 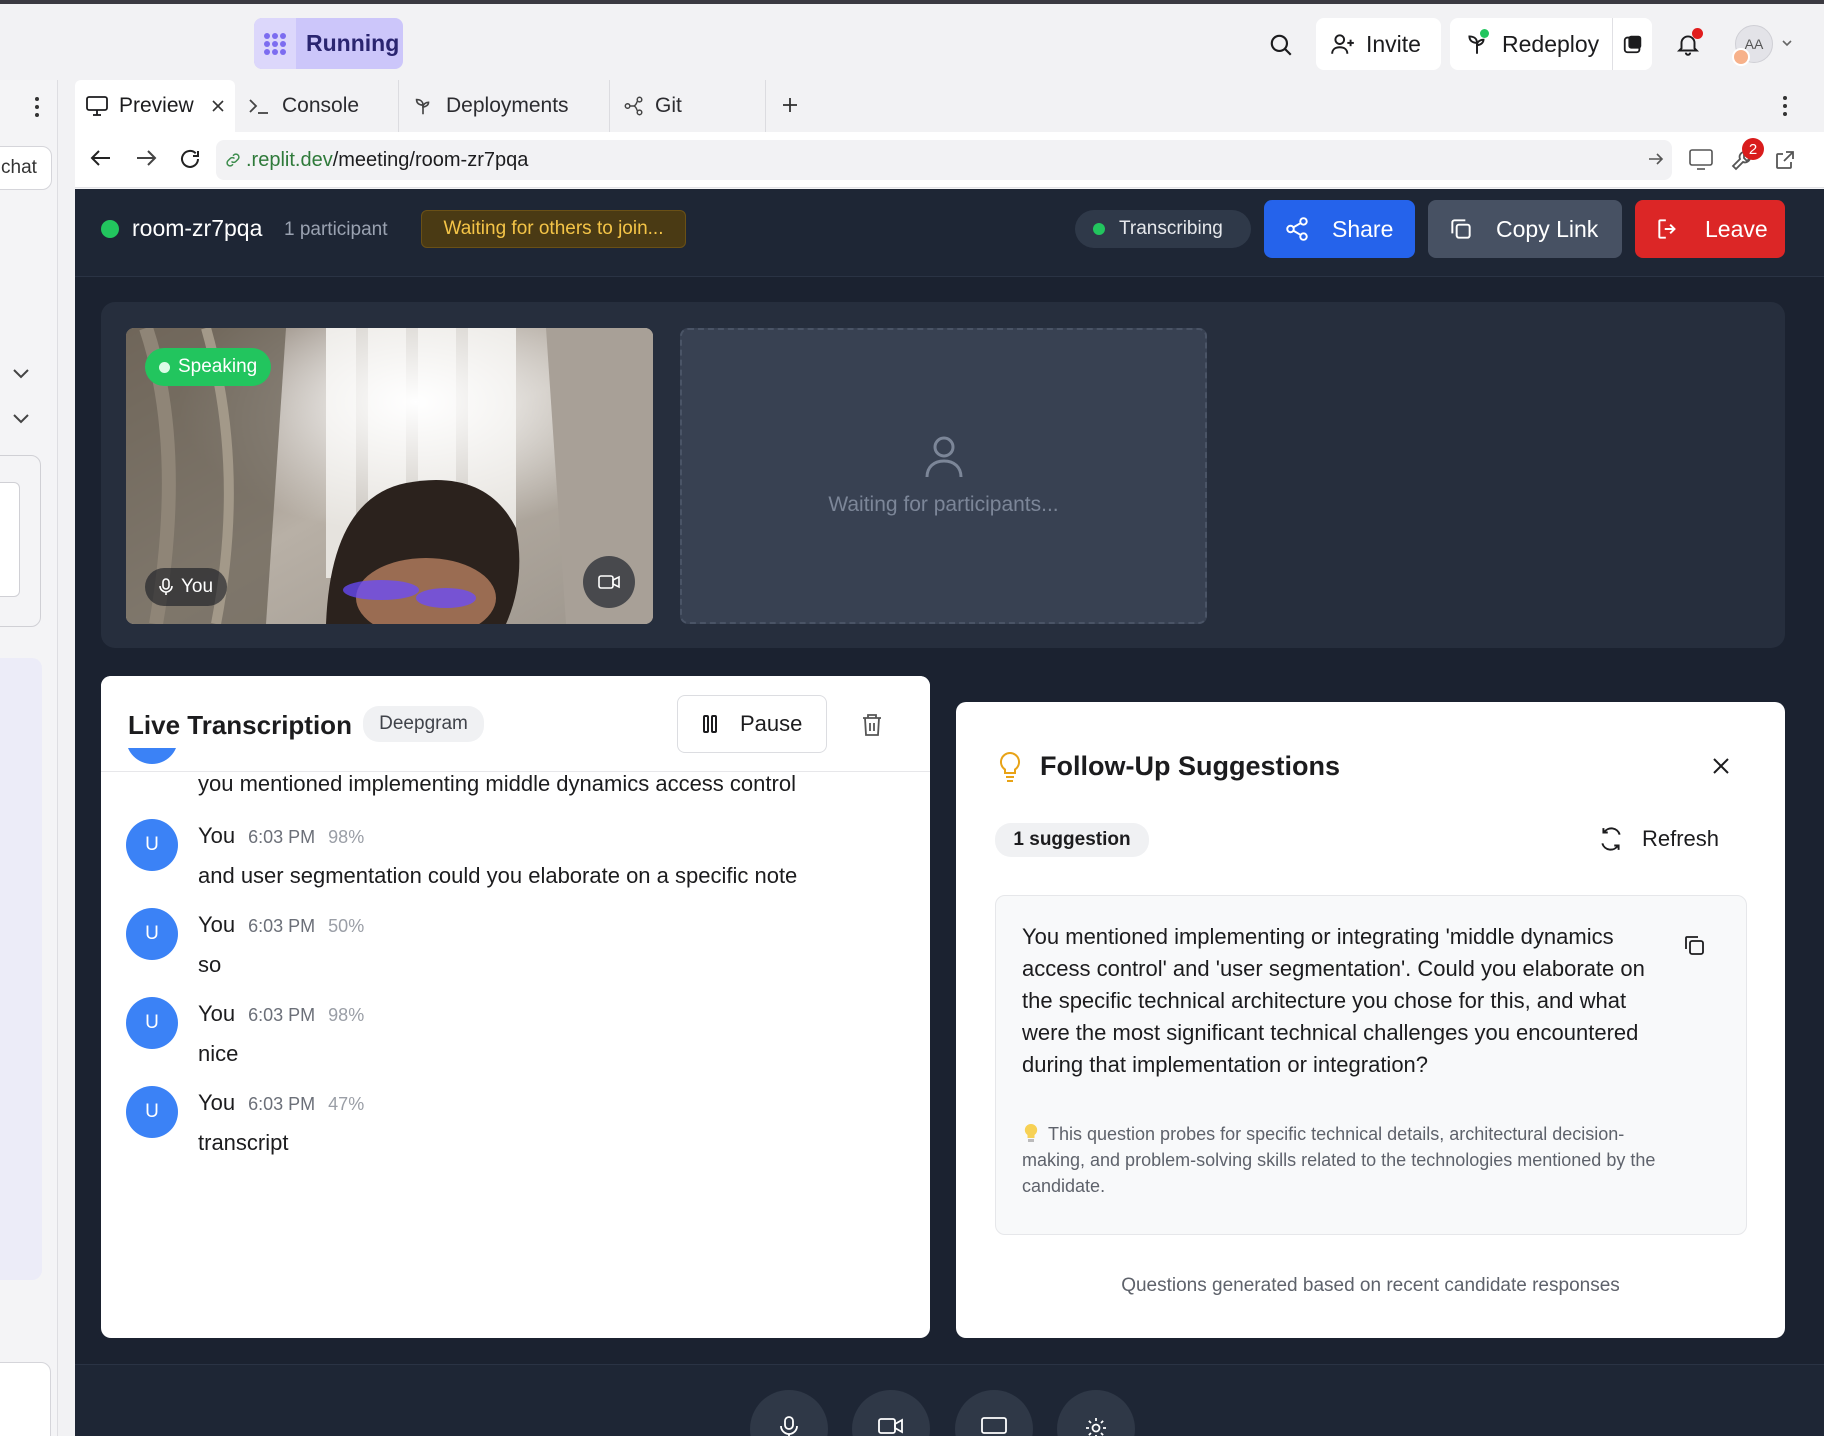 I want to click on close-tab-icon, so click(x=218, y=106).